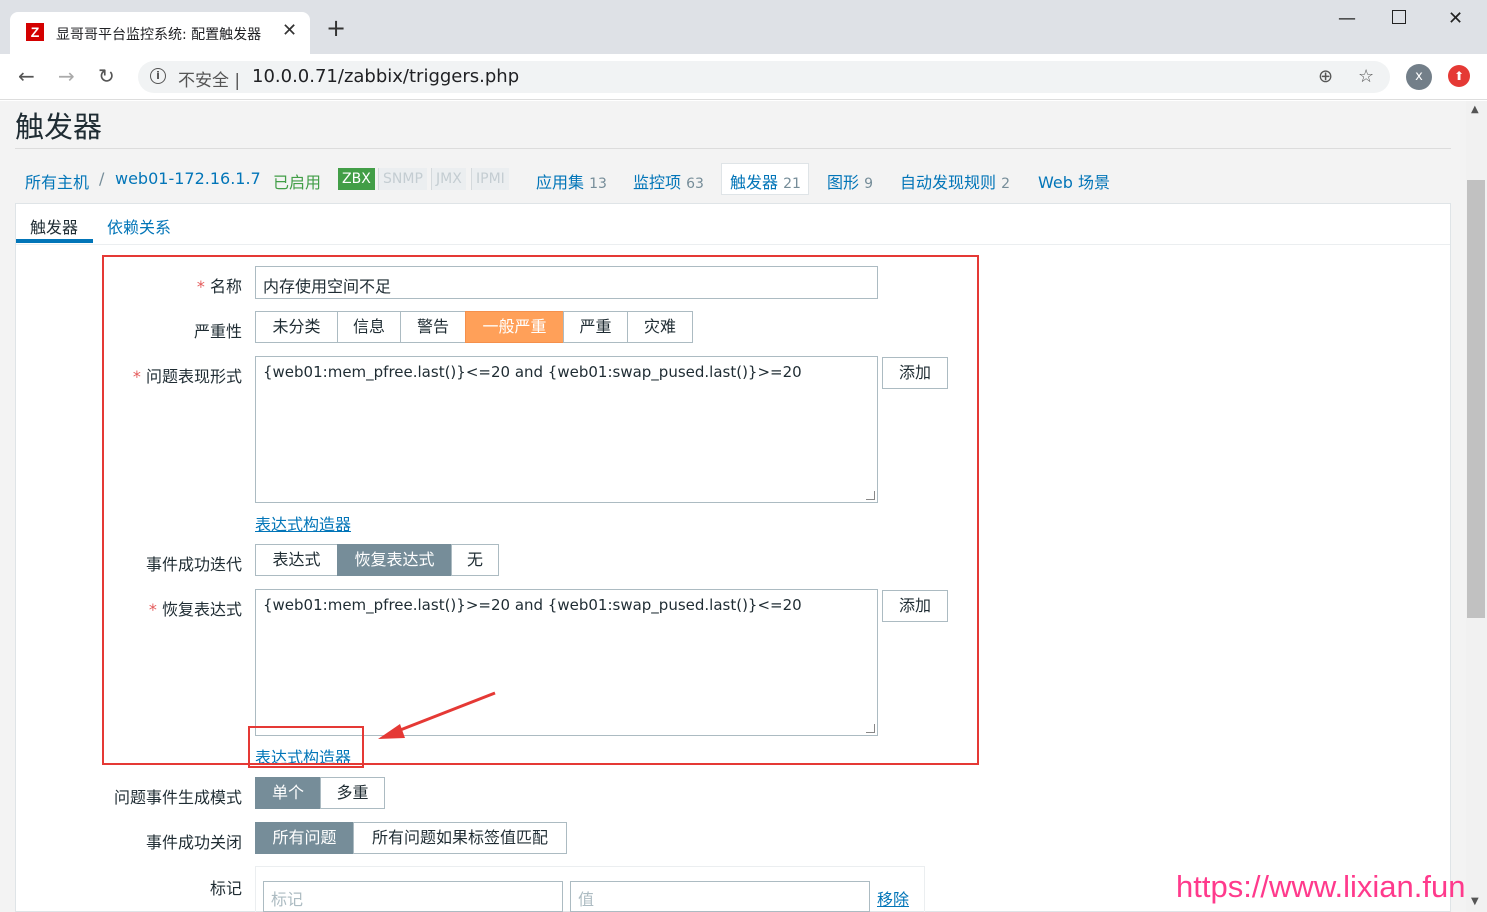  Describe the element at coordinates (850, 181) in the screenshot. I see `nav-graphs: 图形 9` at that location.